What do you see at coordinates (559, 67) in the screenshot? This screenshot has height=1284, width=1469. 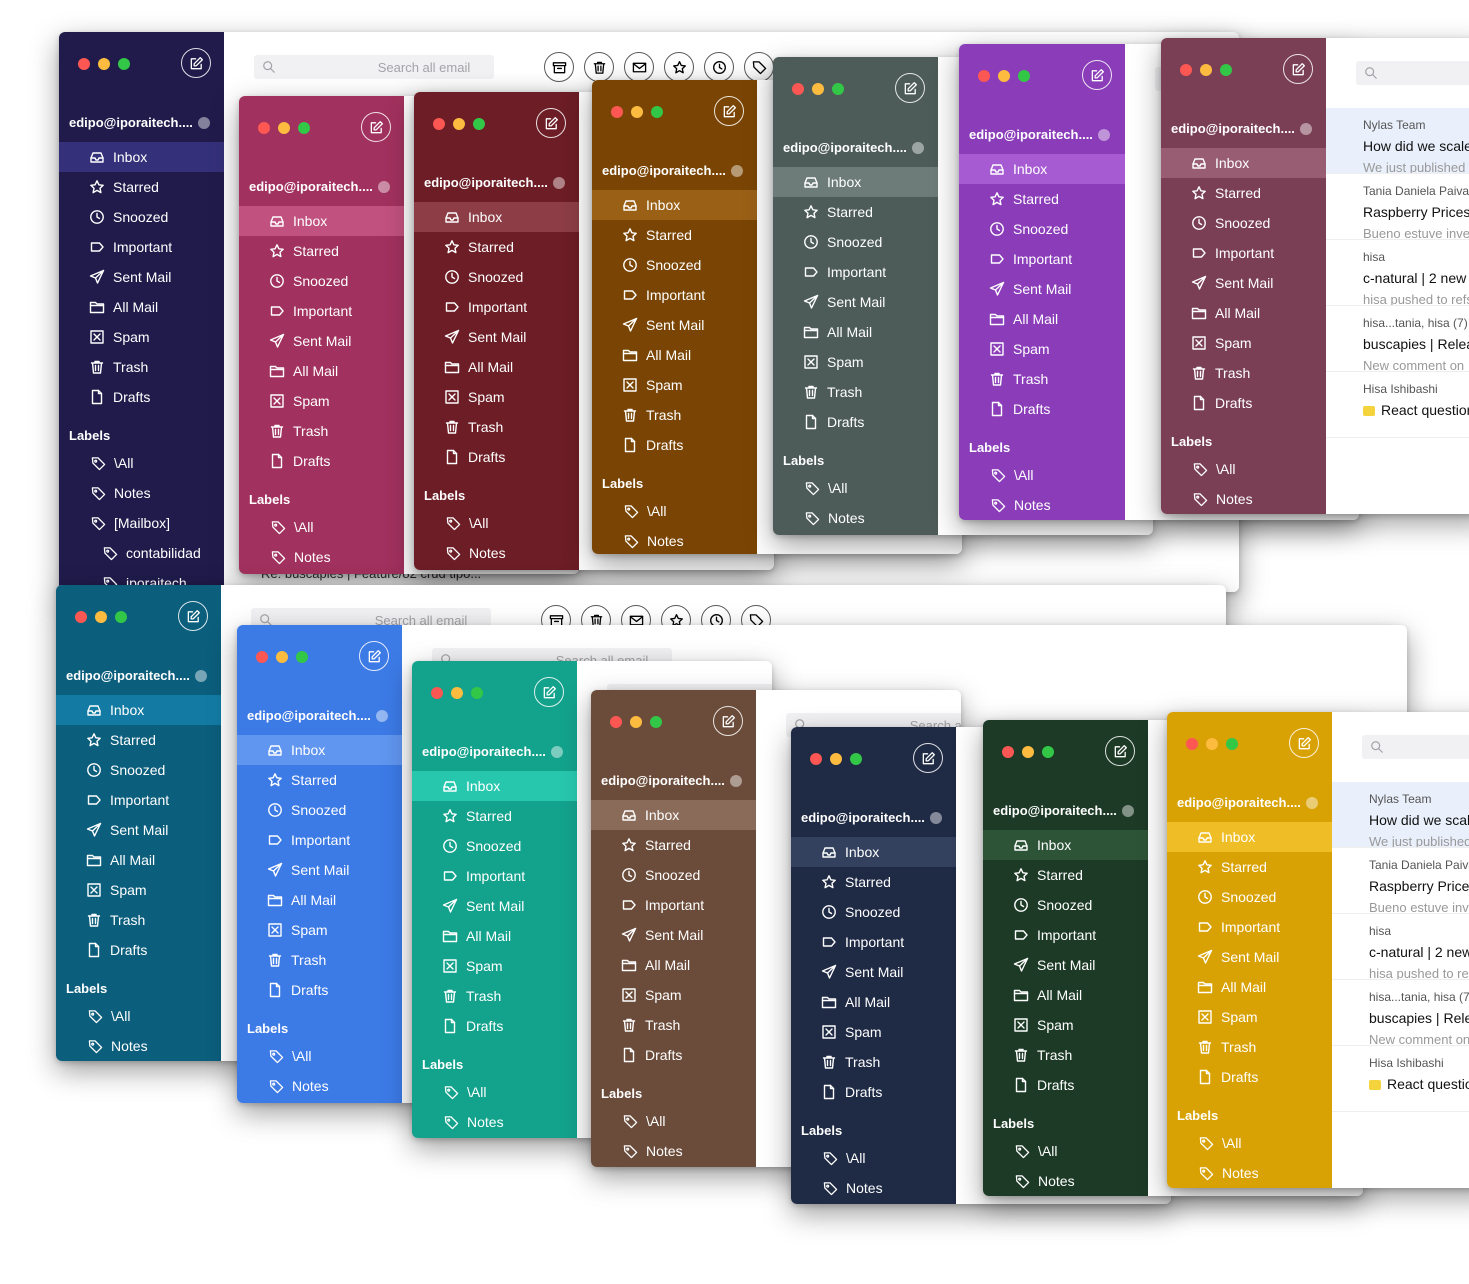 I see `archive-button` at bounding box center [559, 67].